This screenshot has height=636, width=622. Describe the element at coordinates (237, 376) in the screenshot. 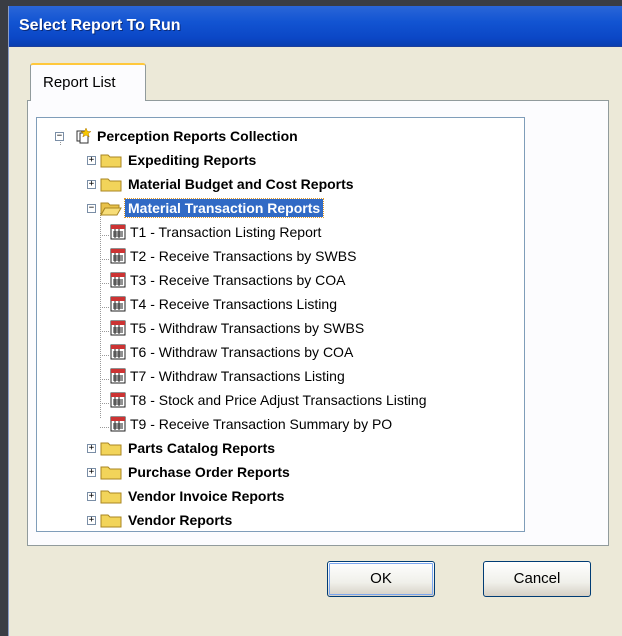

I see `report-label: T7 - Withdraw Transactions Listing` at that location.